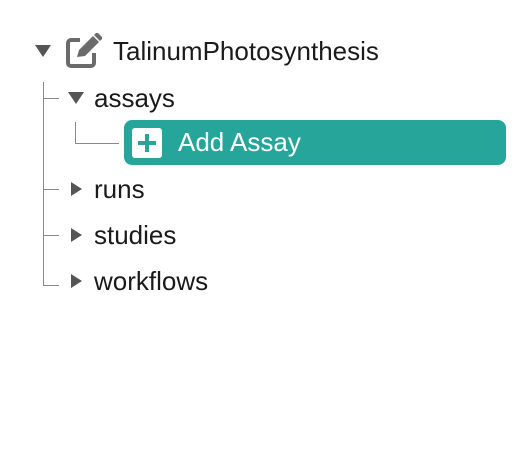  I want to click on tree-guide-workflows, so click(51, 285).